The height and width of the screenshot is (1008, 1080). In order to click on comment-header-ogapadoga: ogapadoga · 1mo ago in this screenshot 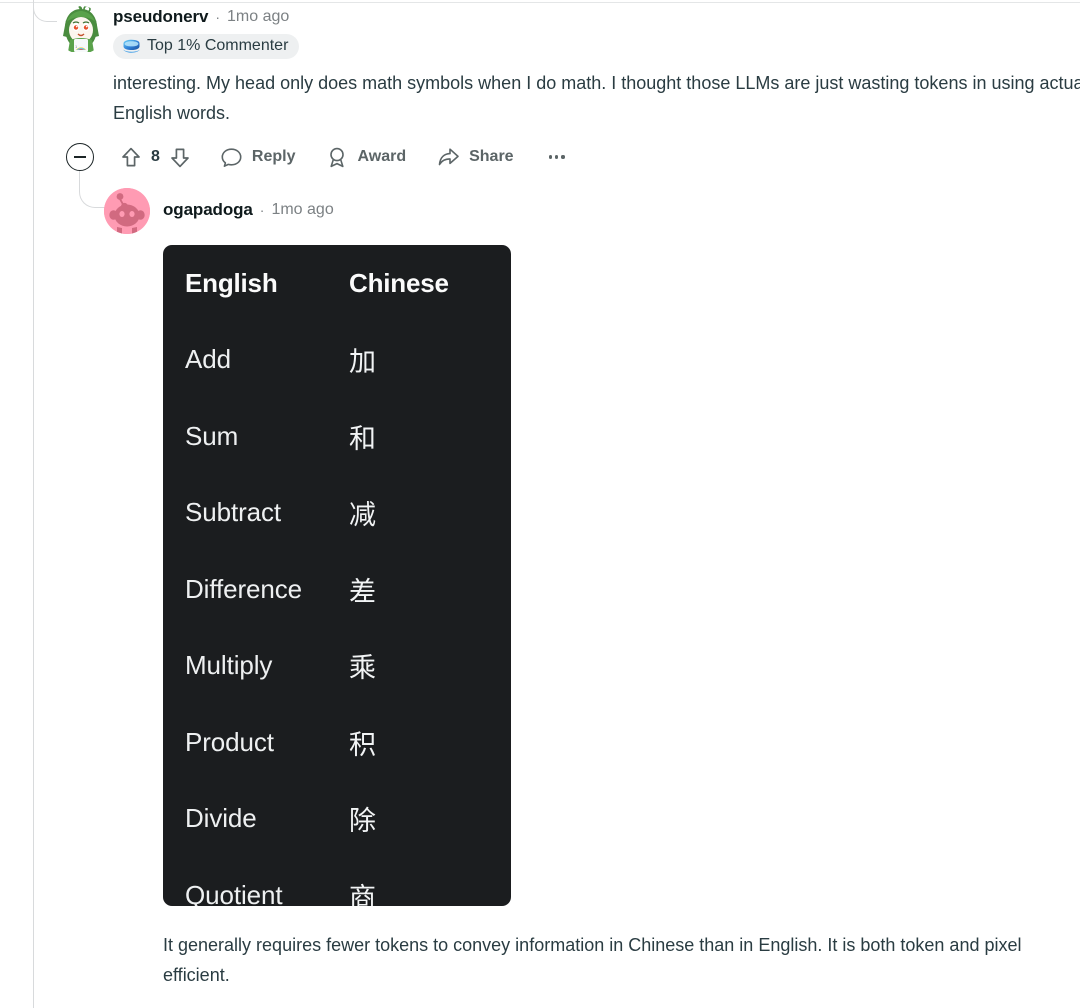, I will do `click(248, 210)`.